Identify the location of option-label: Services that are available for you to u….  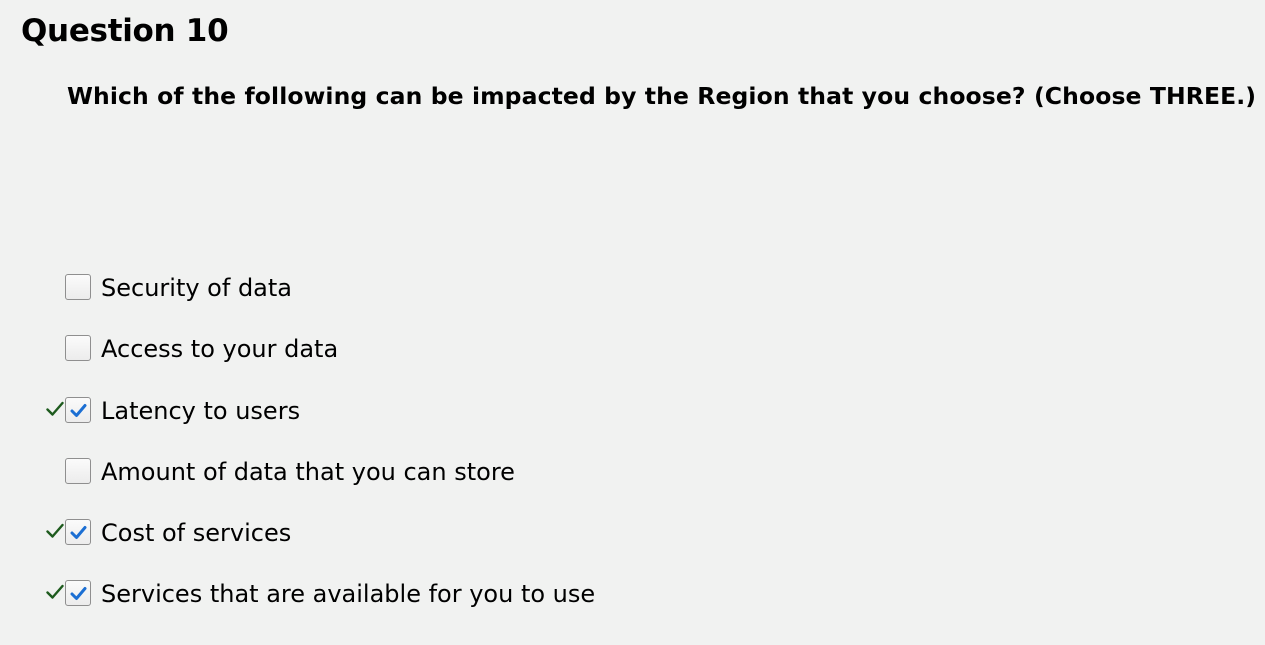
(348, 594).